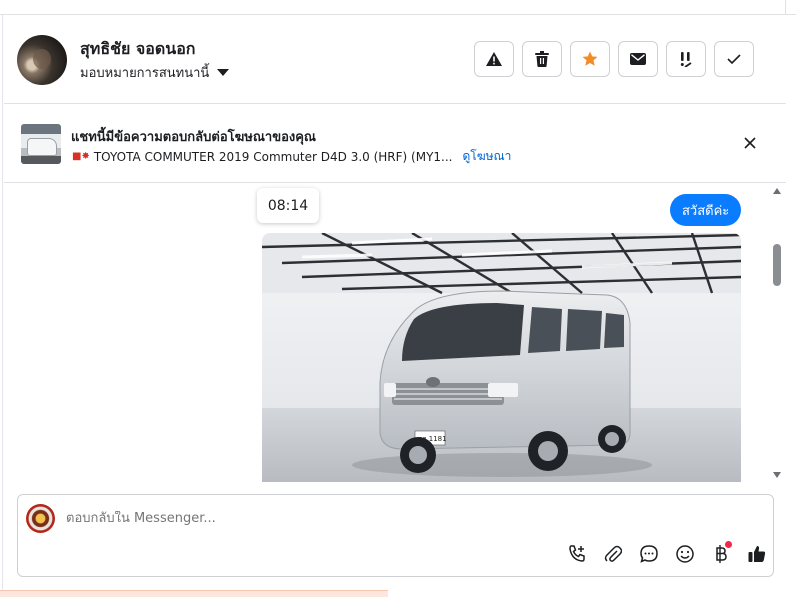 Image resolution: width=796 pixels, height=597 pixels. Describe the element at coordinates (706, 210) in the screenshot. I see `outgoing-message-bubble: สวัสดีค่ะ` at that location.